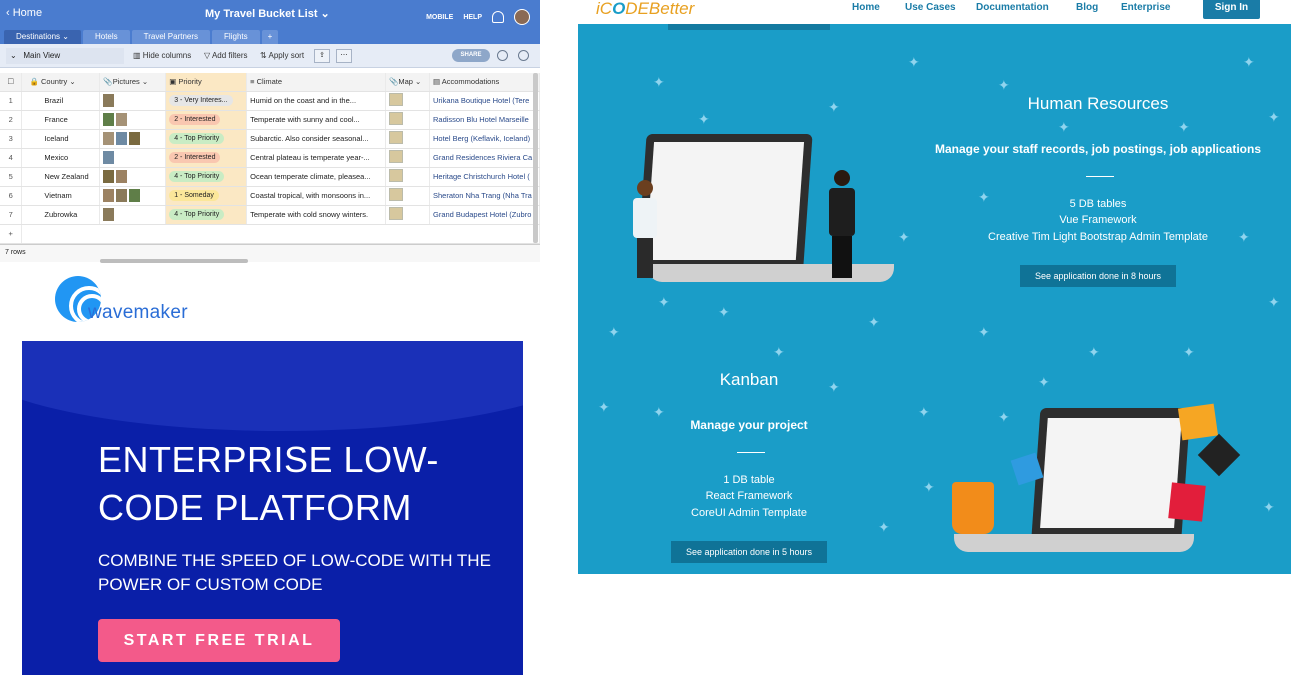 The width and height of the screenshot is (1294, 678). What do you see at coordinates (61, 82) in the screenshot?
I see `column-header-country: 🔒 Country ⌄` at bounding box center [61, 82].